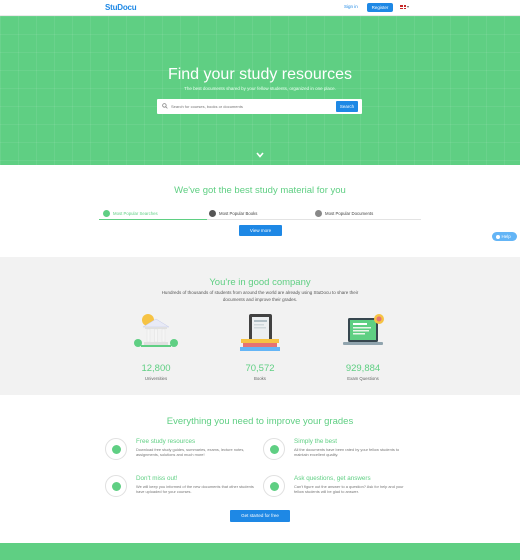 The width and height of the screenshot is (520, 560). What do you see at coordinates (260, 368) in the screenshot?
I see `stat-value: 70,572` at bounding box center [260, 368].